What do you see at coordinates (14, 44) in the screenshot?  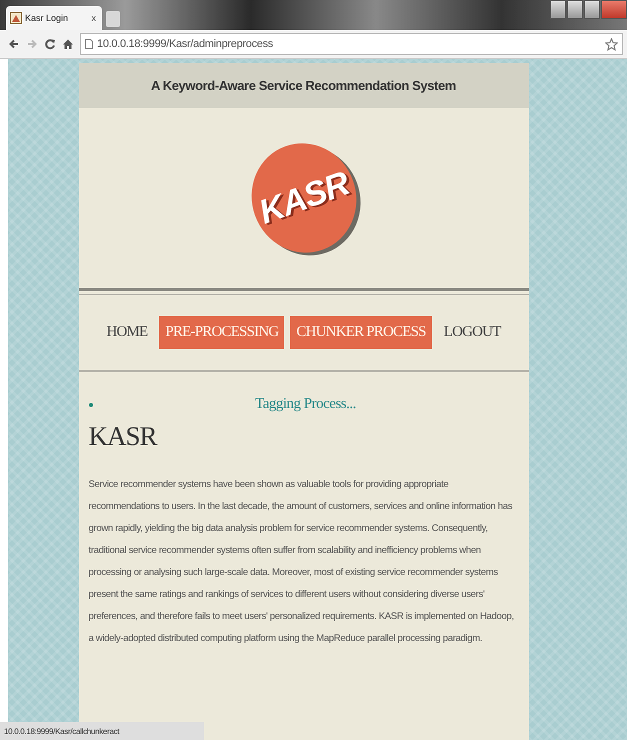 I see `back-icon` at bounding box center [14, 44].